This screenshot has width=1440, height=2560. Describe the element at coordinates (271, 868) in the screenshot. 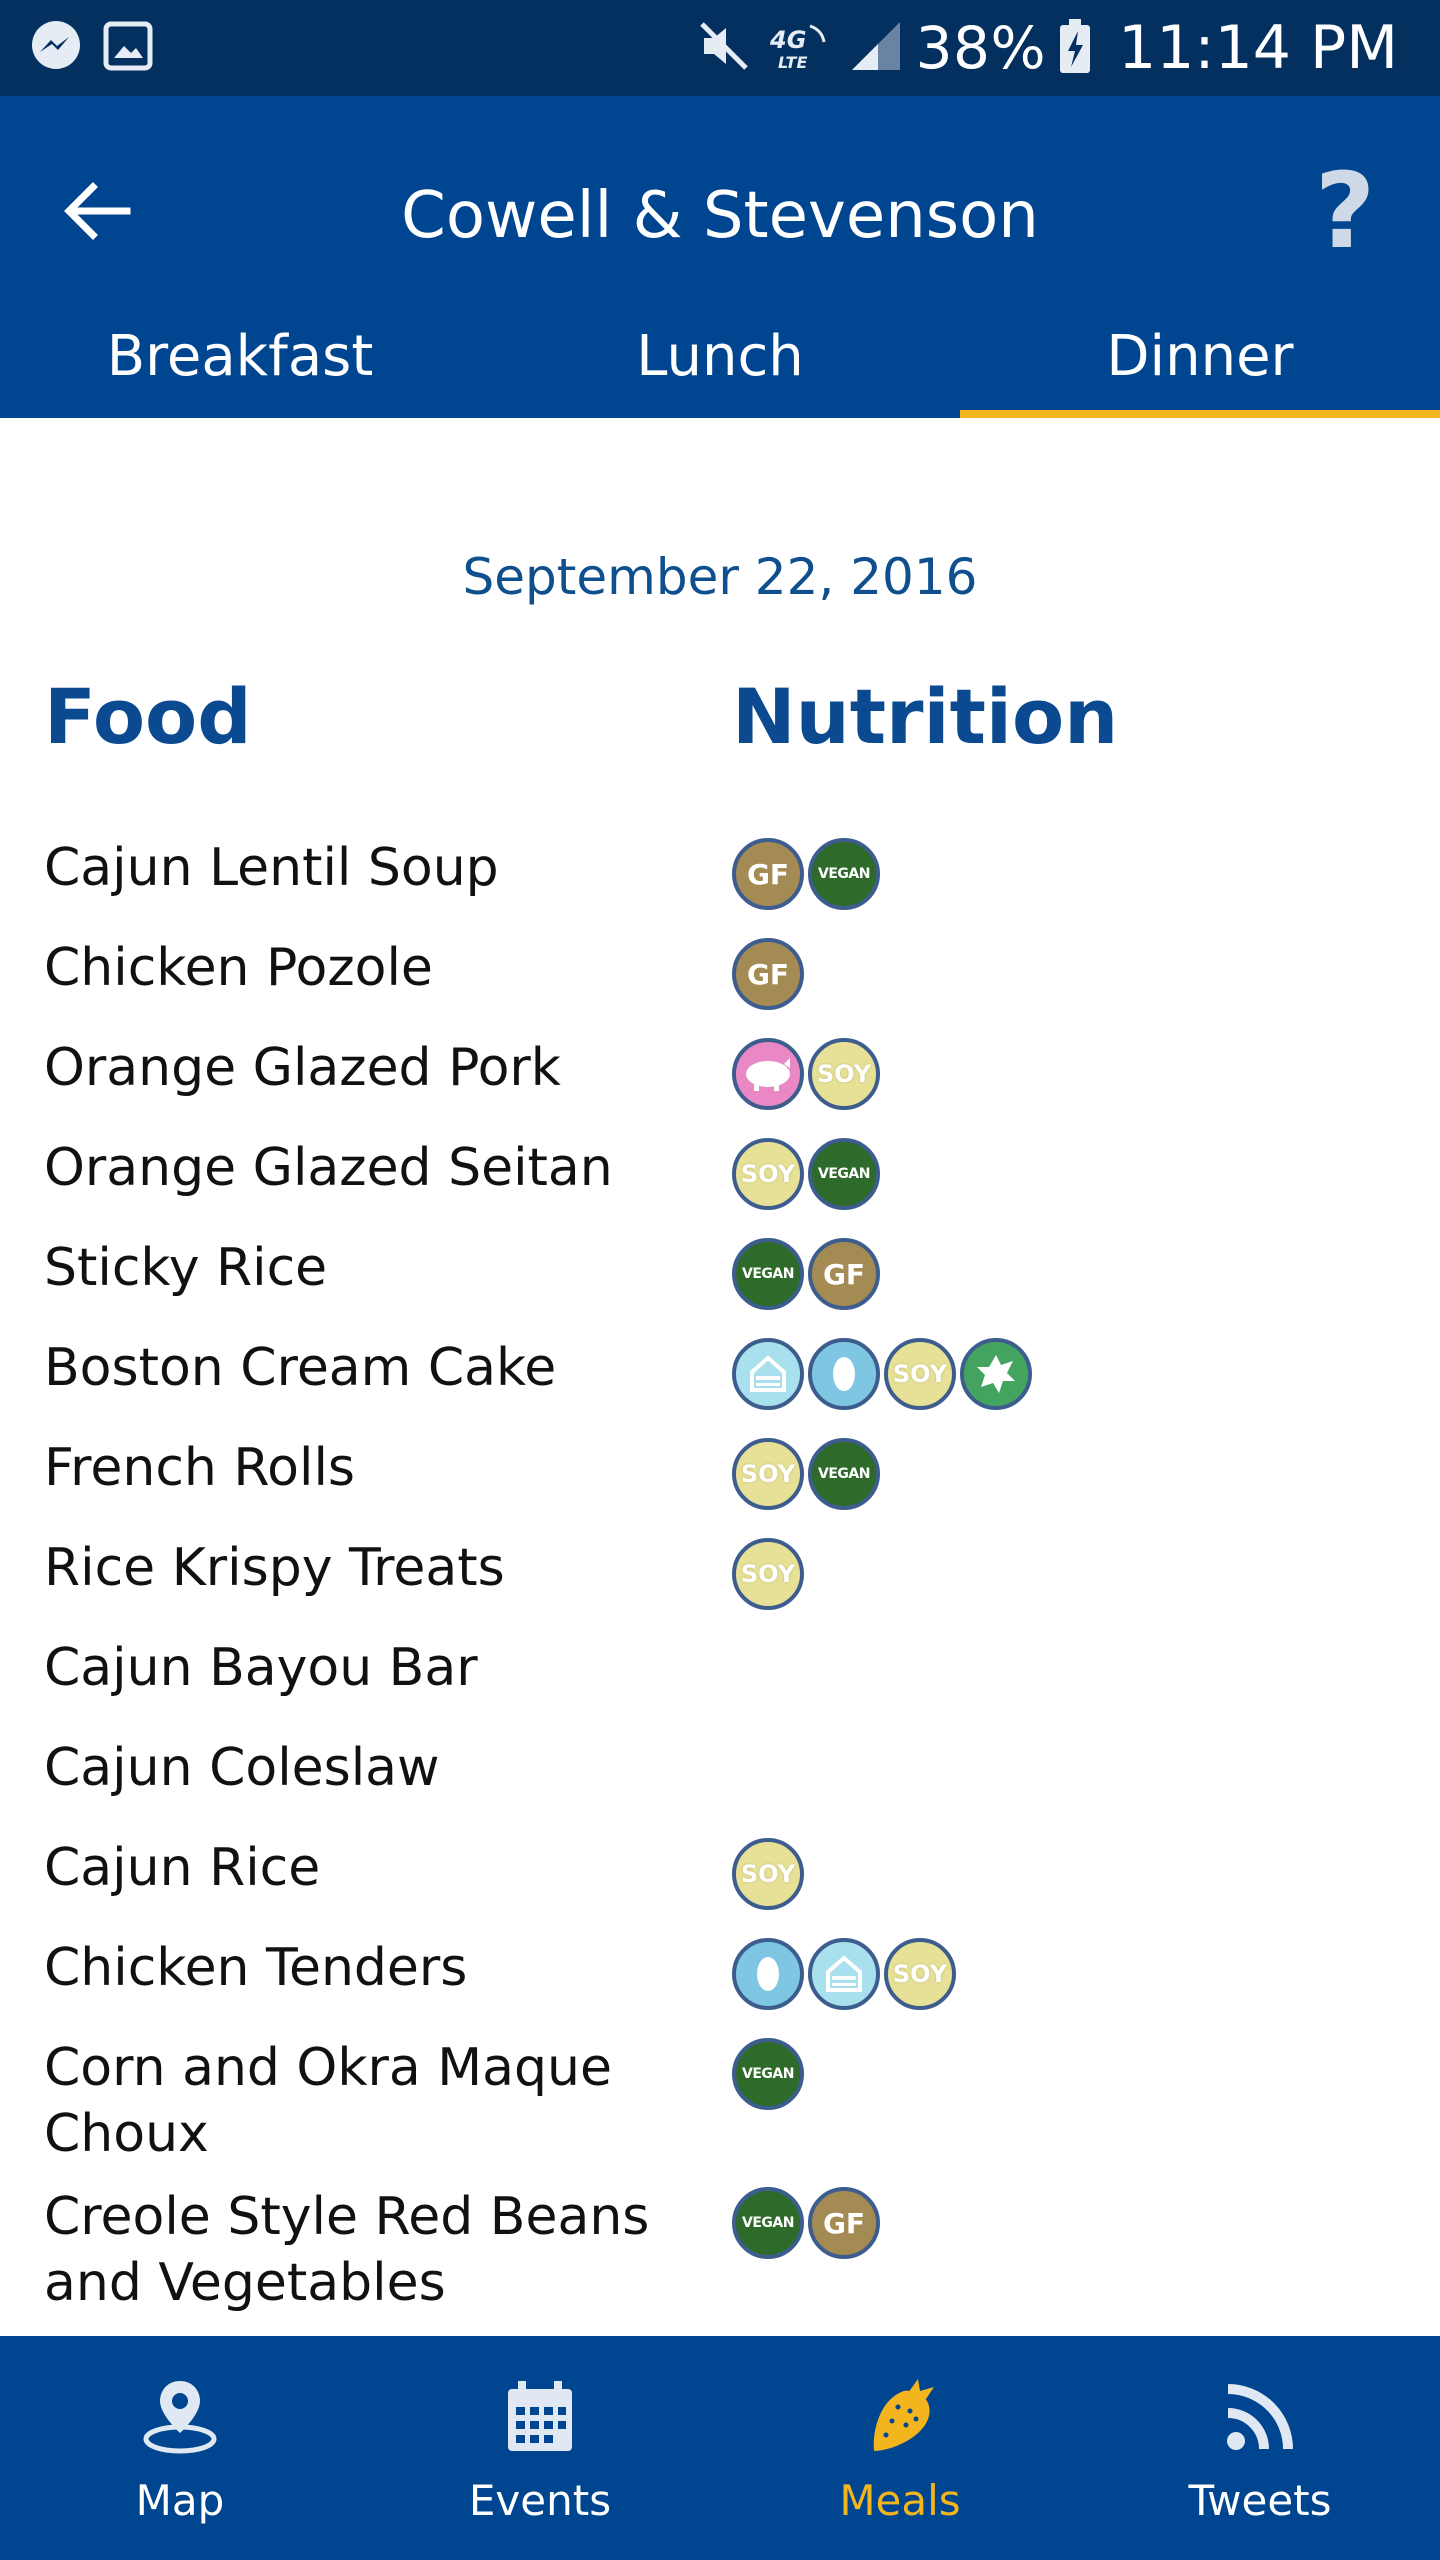

I see `food-name: Cajun Lentil Soup` at that location.